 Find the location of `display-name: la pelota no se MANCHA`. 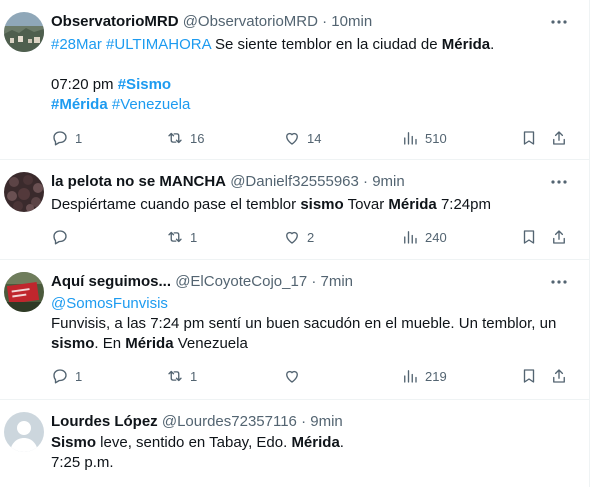

display-name: la pelota no se MANCHA is located at coordinates (138, 181).